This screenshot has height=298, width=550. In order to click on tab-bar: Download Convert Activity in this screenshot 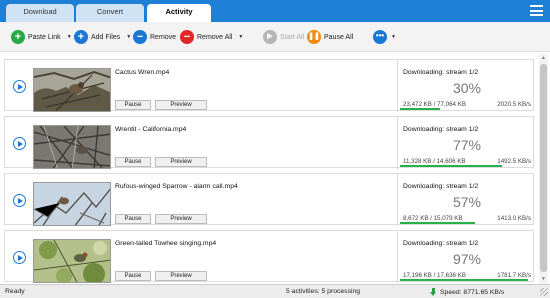, I will do `click(275, 11)`.